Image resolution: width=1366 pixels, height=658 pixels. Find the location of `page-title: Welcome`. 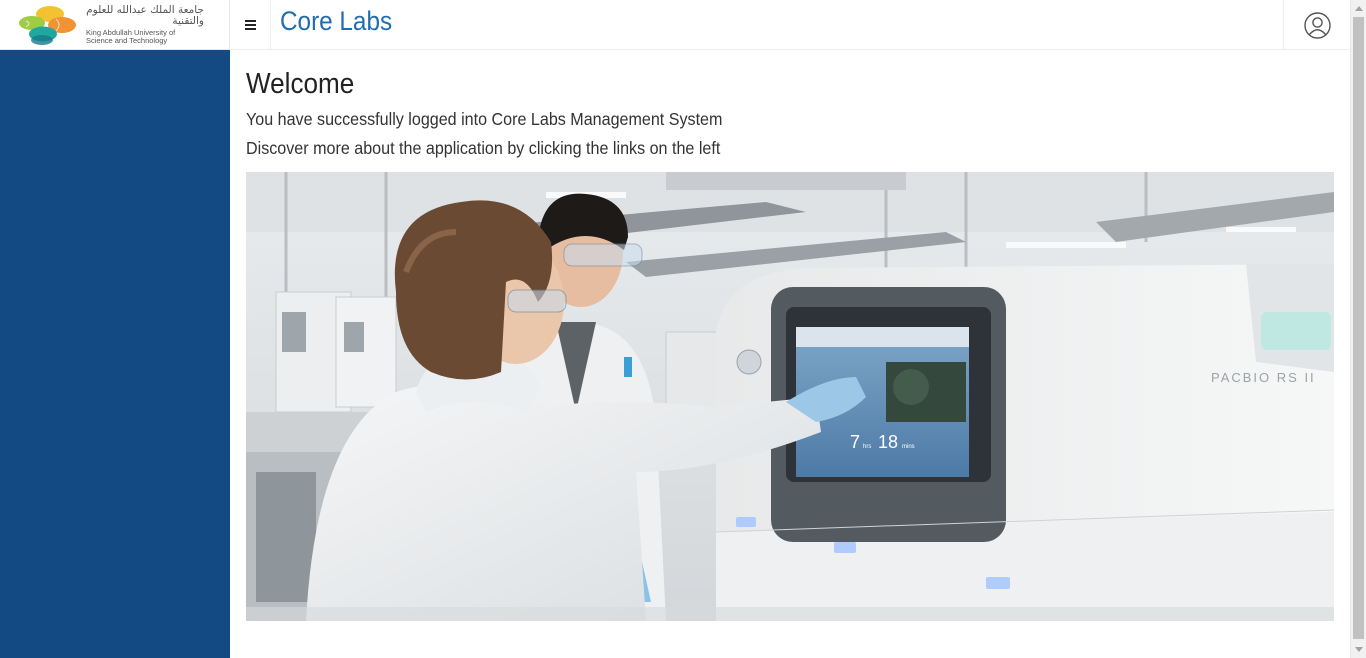

page-title: Welcome is located at coordinates (300, 84).